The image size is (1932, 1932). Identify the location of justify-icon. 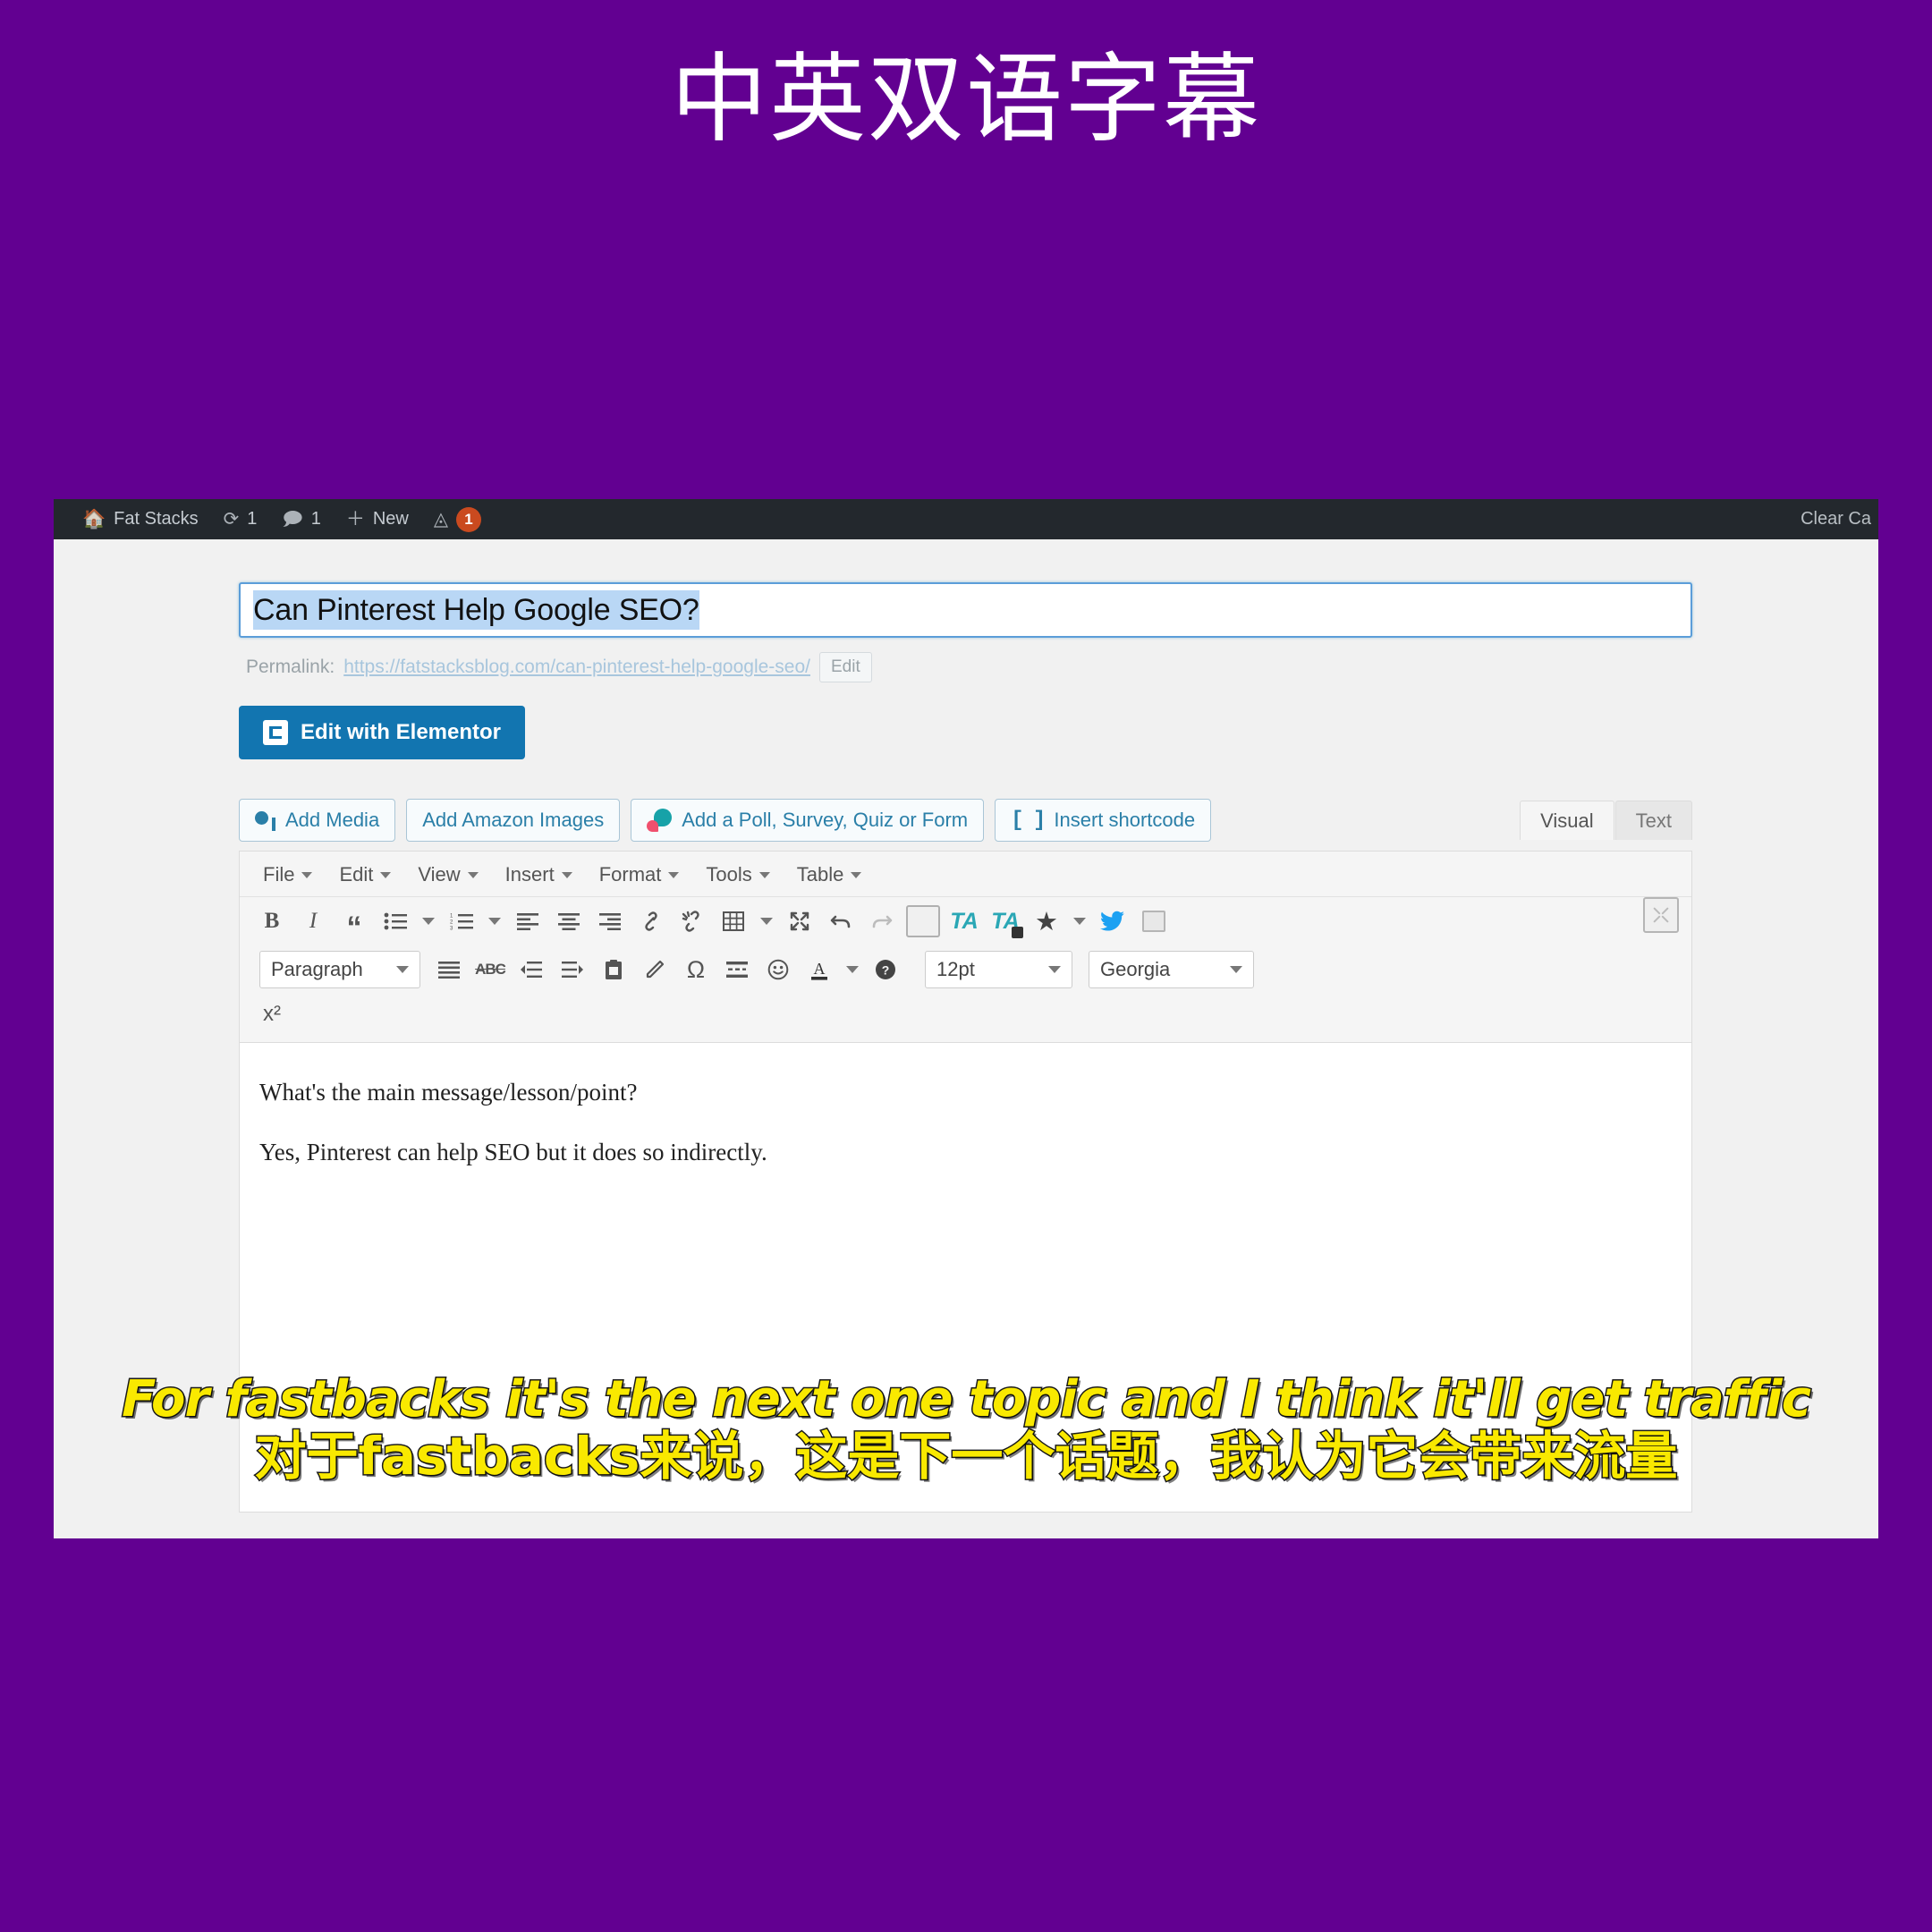
(449, 969).